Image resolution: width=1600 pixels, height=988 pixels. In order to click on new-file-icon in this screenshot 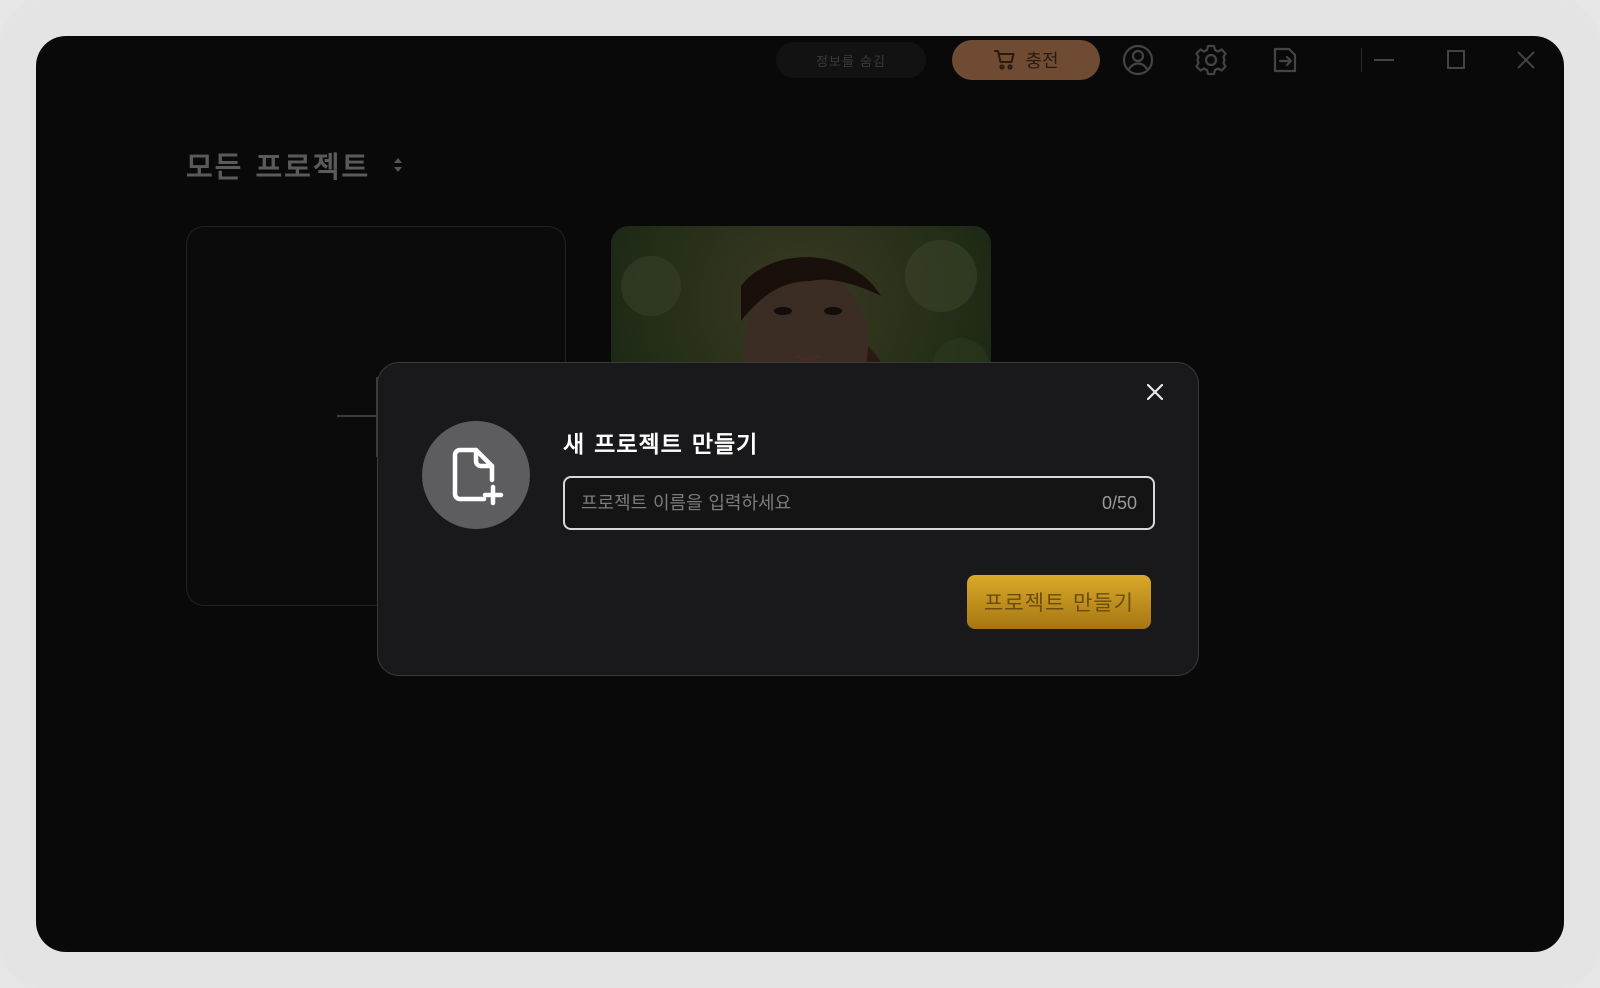, I will do `click(478, 476)`.